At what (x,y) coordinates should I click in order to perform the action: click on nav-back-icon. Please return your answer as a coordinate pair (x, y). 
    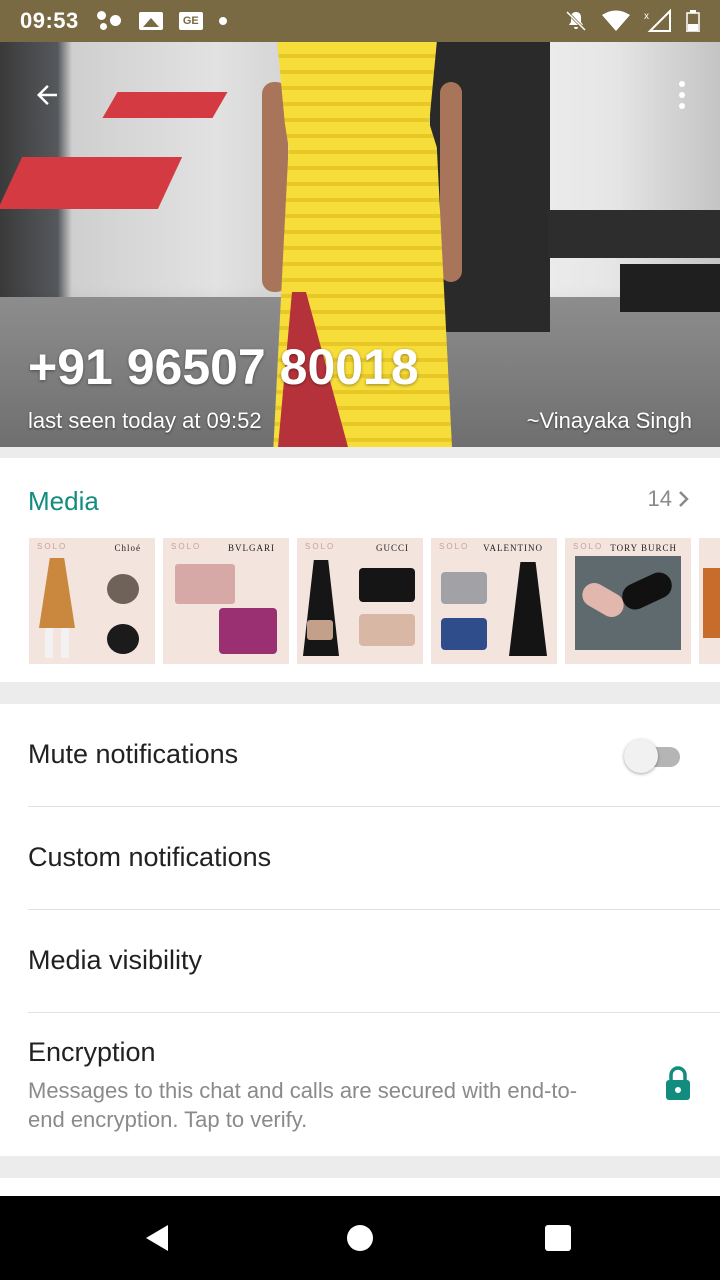
    Looking at the image, I should click on (157, 1238).